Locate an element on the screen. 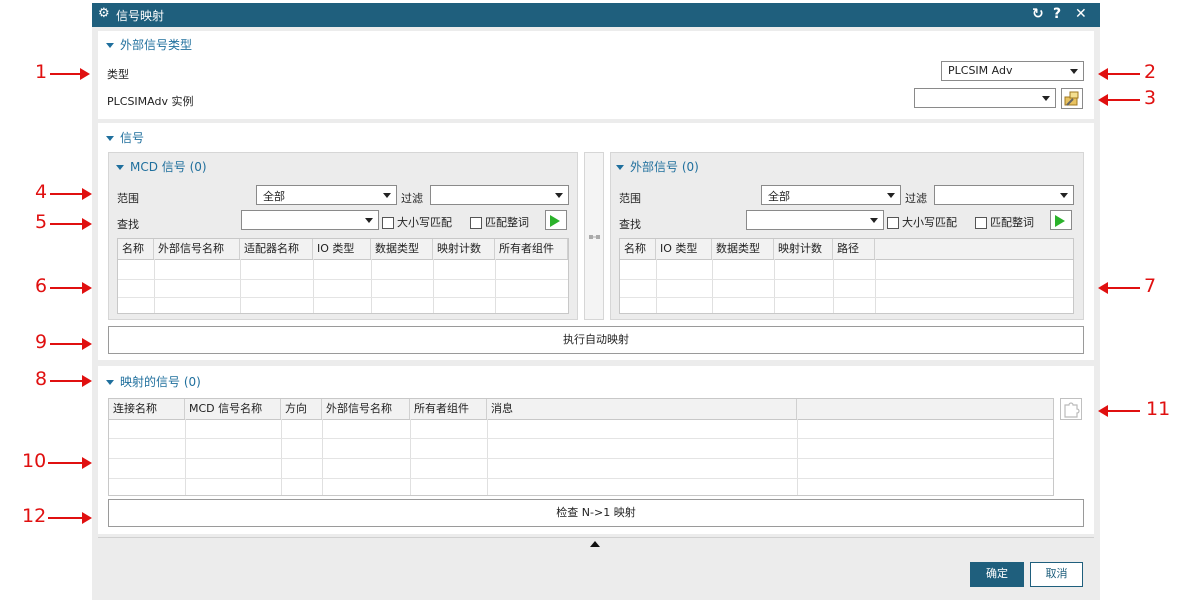 The width and height of the screenshot is (1192, 600). help-icon: ? is located at coordinates (1057, 14).